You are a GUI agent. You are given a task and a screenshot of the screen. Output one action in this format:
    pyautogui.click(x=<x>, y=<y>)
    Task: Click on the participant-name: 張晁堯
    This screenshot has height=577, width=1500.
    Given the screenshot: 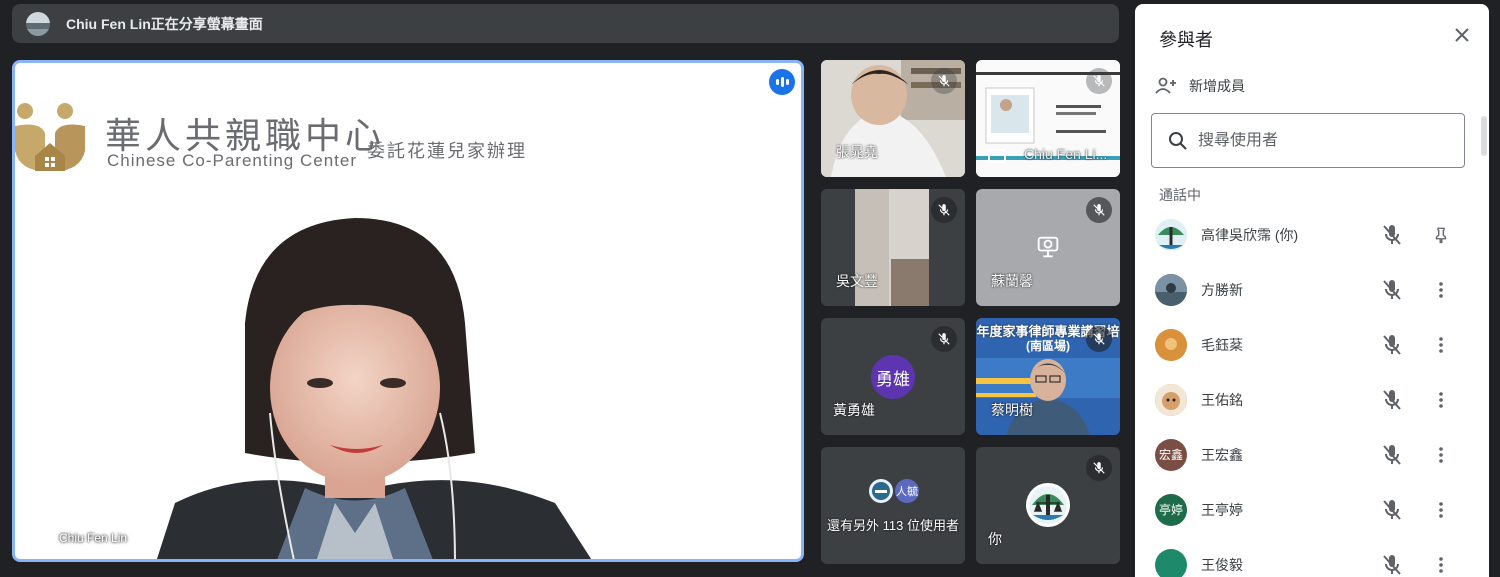 What is the action you would take?
    pyautogui.click(x=857, y=152)
    